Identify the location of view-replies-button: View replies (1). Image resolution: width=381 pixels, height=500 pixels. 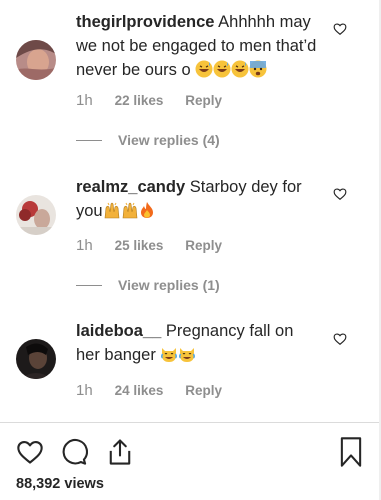
(148, 285).